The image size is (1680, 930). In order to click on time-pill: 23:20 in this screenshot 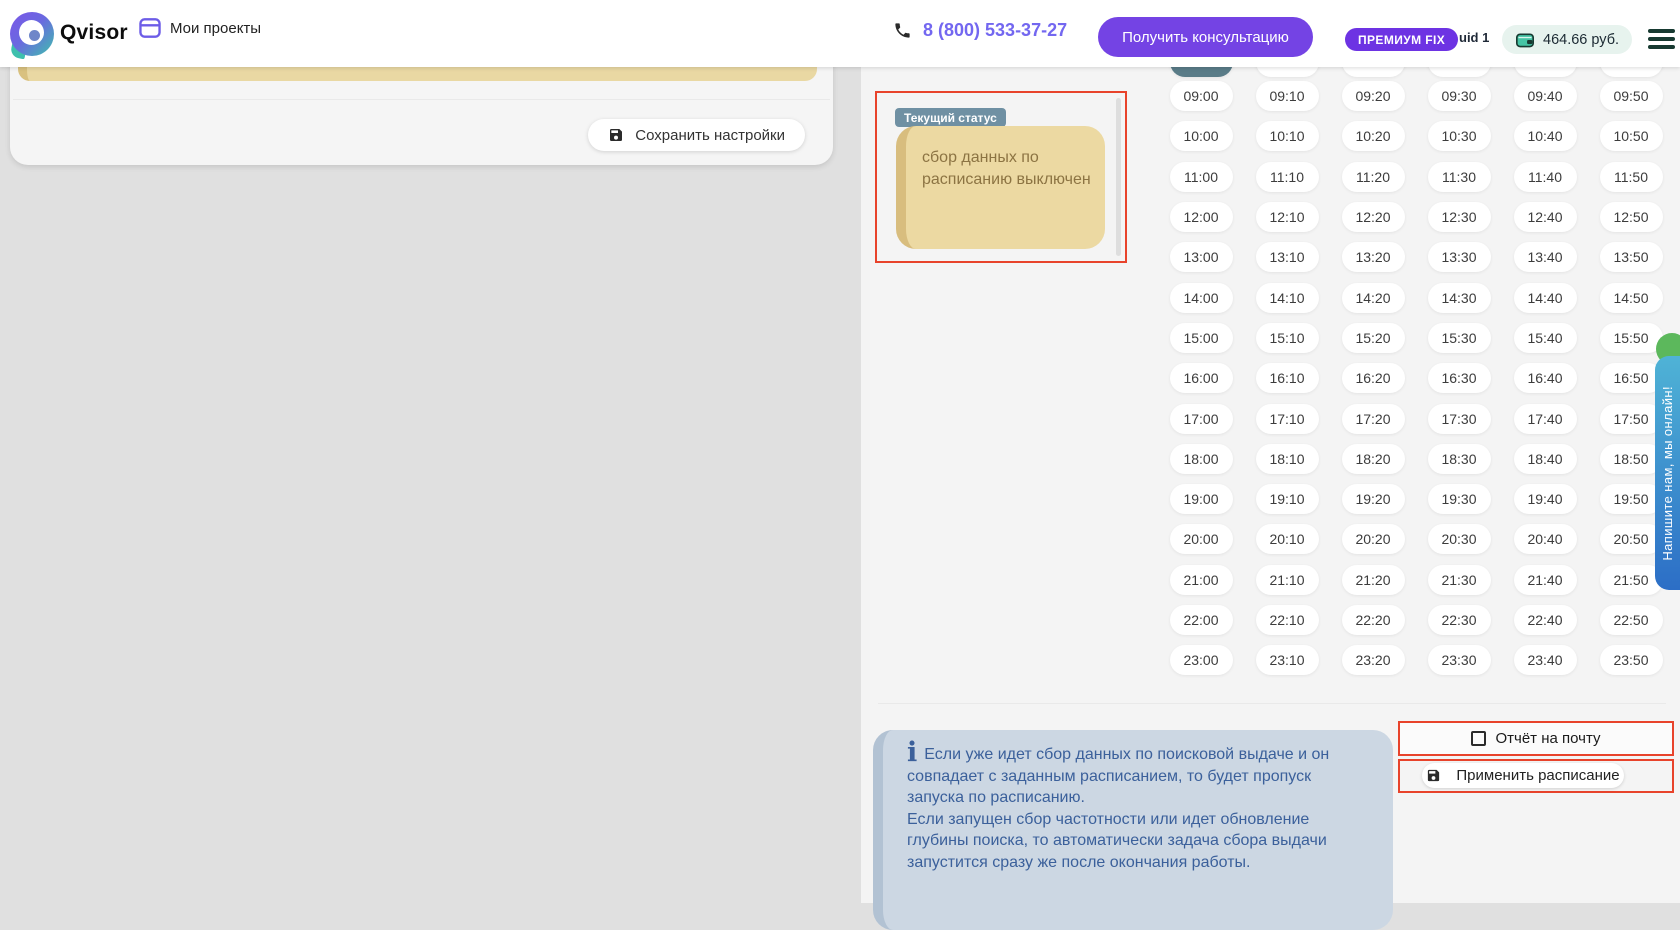, I will do `click(1373, 660)`.